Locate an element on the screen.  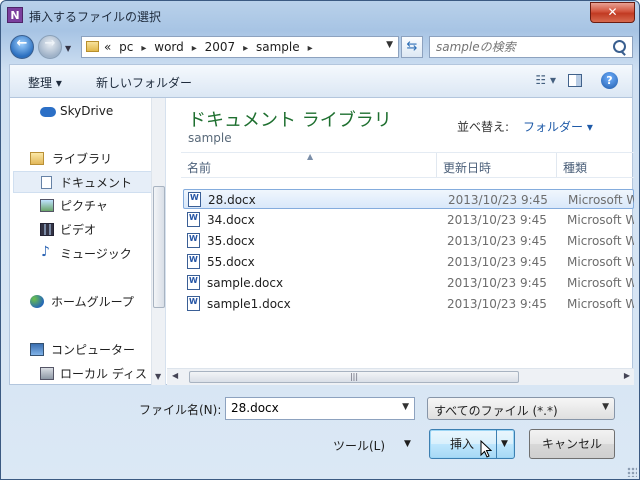
breadcrumb-overflow: « is located at coordinates (107, 47).